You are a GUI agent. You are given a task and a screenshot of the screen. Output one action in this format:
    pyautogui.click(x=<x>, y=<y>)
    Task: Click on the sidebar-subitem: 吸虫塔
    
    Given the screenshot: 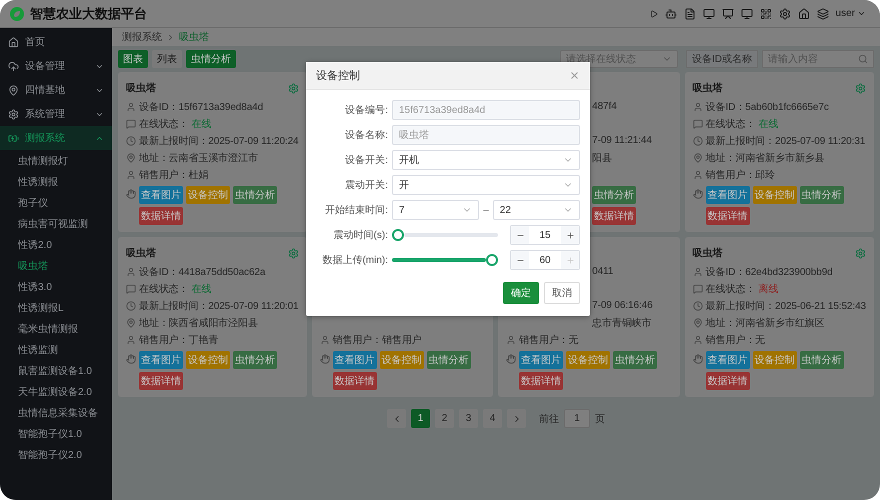 What is the action you would take?
    pyautogui.click(x=56, y=265)
    